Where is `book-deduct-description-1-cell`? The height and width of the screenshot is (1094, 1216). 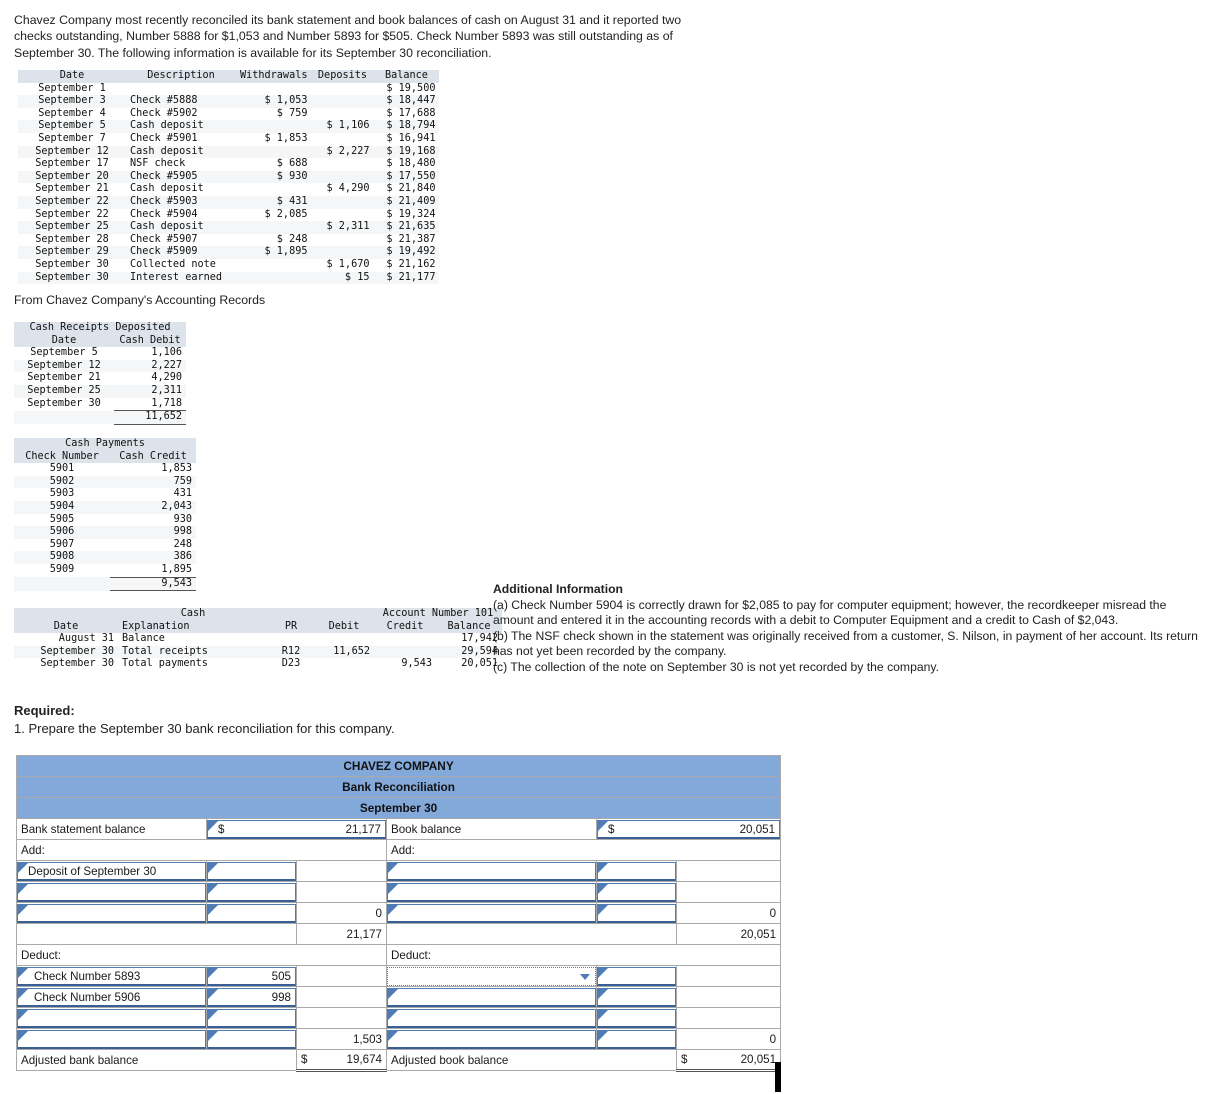
book-deduct-description-1-cell is located at coordinates (491, 976).